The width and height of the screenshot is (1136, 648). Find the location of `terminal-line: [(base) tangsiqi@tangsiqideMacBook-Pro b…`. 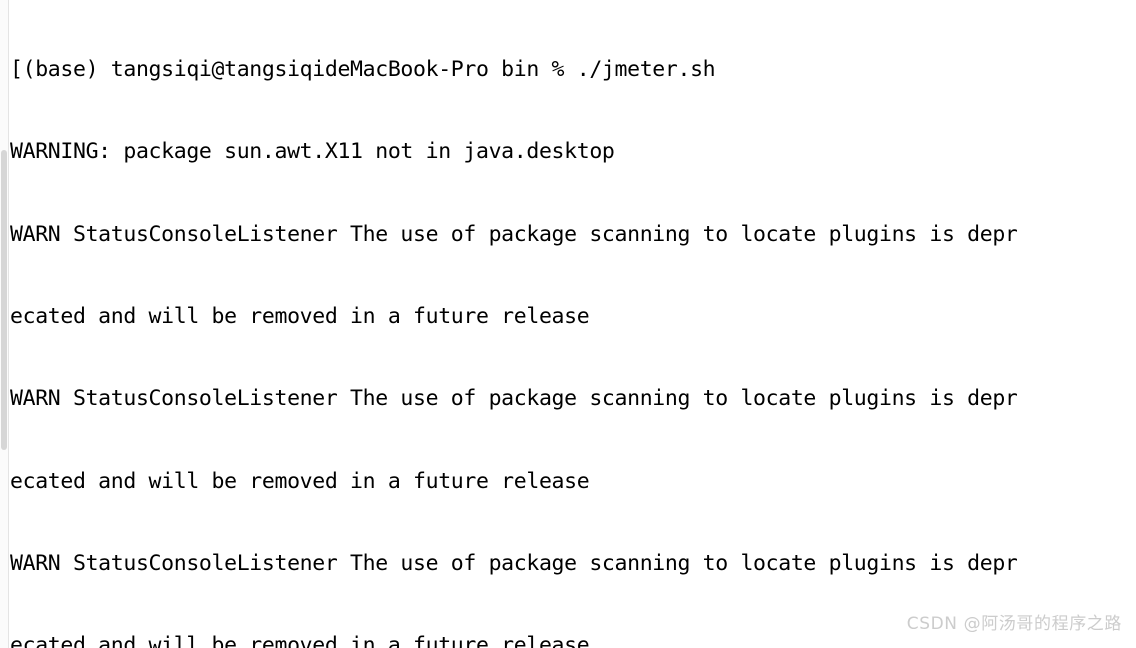

terminal-line: [(base) tangsiqi@tangsiqideMacBook-Pro b… is located at coordinates (363, 69).